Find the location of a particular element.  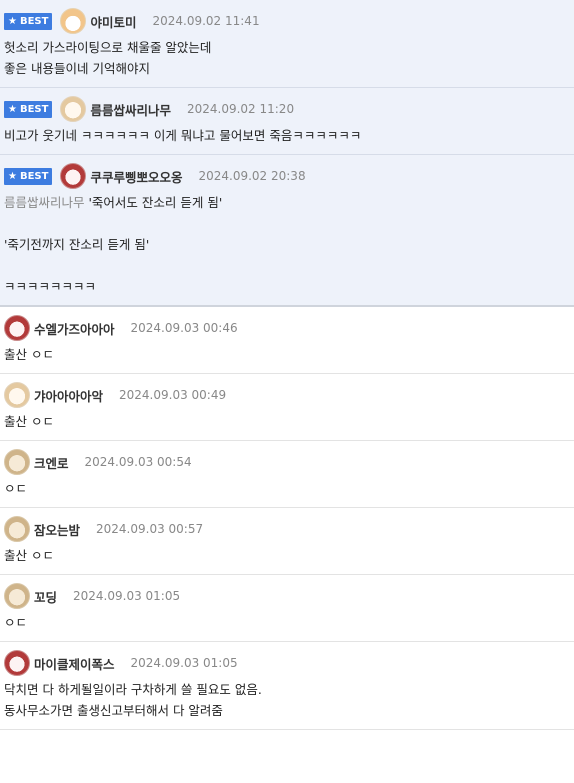

comment: 꼬딩 2024.09.03 01:05 ㅇㄷ is located at coordinates (287, 608).